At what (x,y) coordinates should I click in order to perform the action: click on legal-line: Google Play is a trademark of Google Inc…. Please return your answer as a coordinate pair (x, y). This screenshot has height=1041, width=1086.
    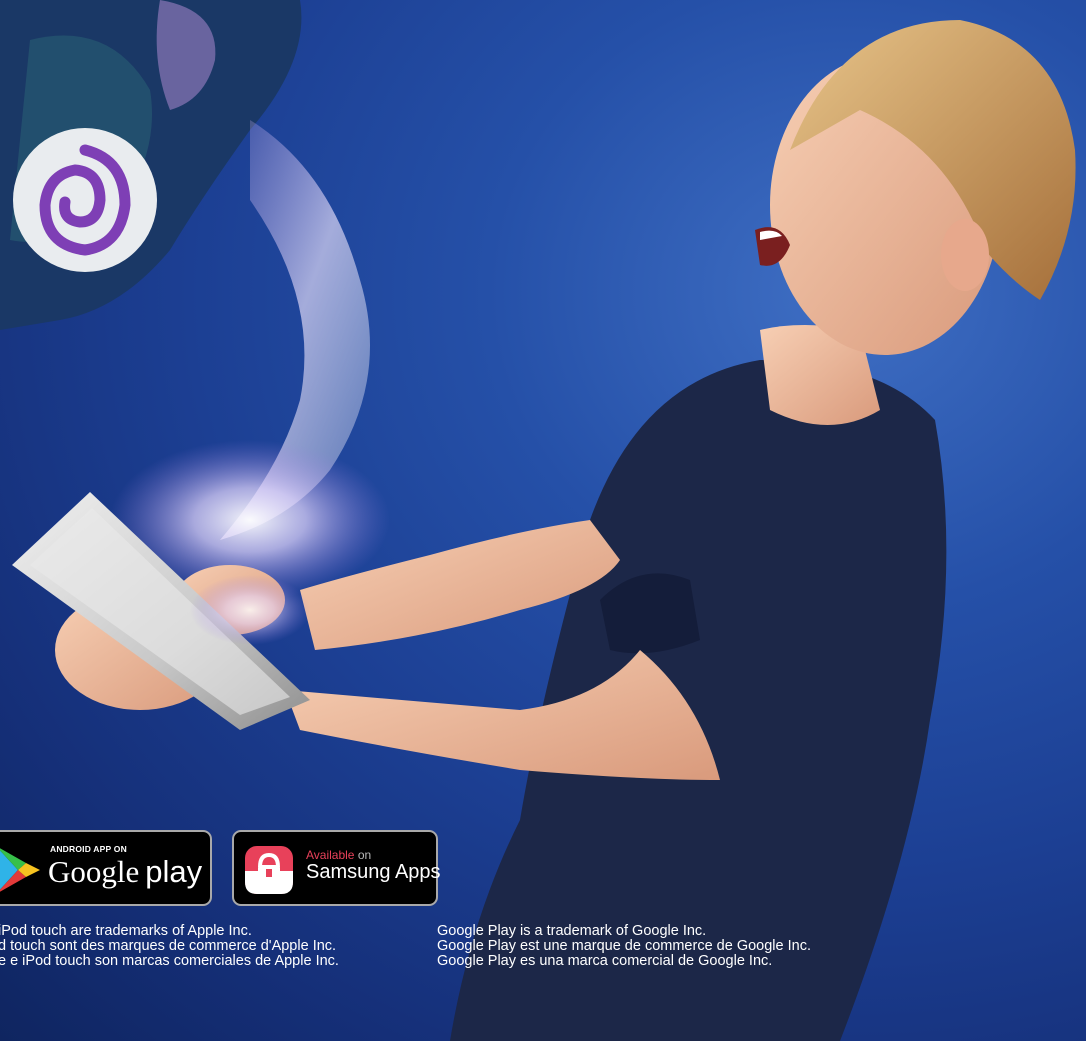
    Looking at the image, I should click on (572, 931).